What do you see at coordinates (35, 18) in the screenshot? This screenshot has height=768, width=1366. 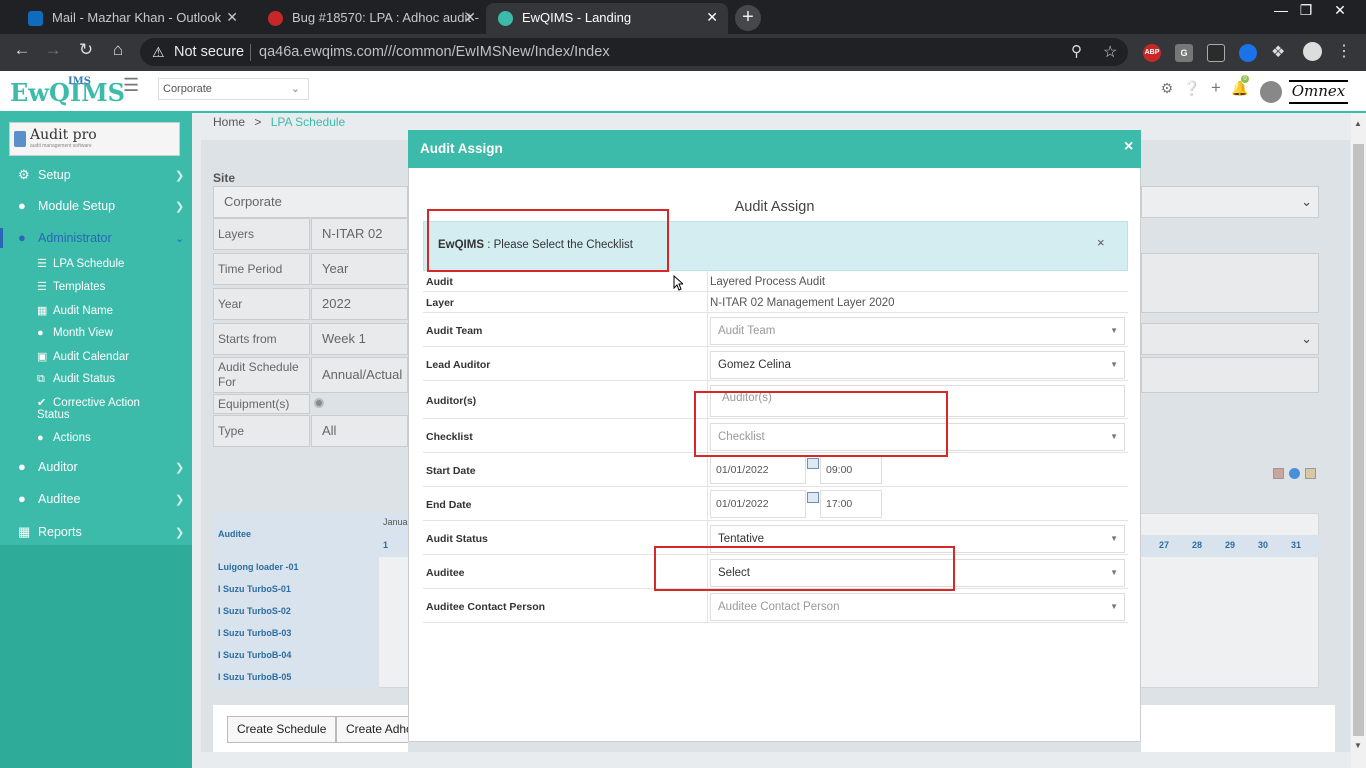 I see `outlook-icon` at bounding box center [35, 18].